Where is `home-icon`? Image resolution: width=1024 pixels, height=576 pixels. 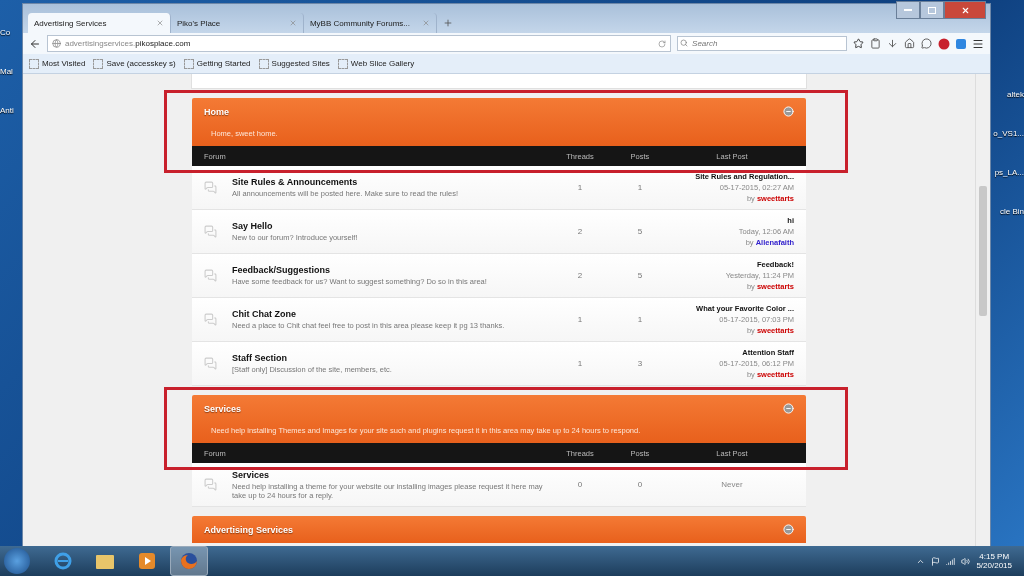
home-icon is located at coordinates (910, 43).